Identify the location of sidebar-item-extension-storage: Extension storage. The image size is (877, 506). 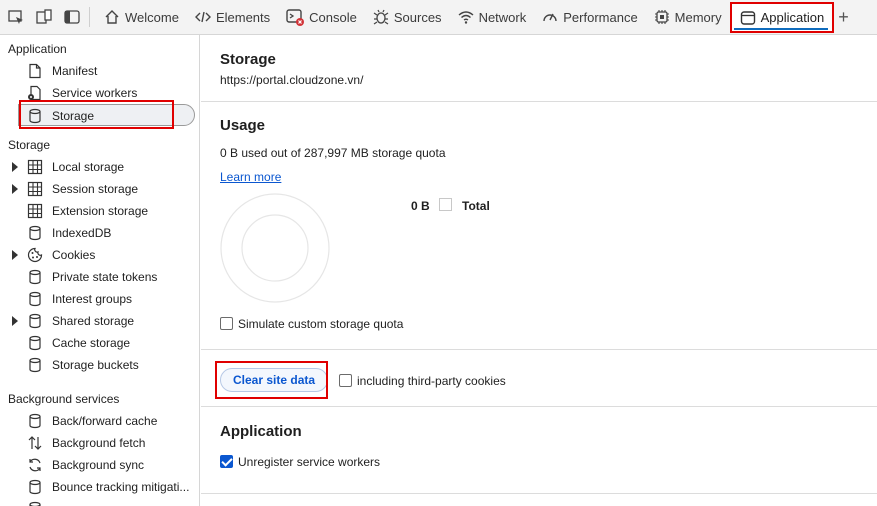
(99, 211).